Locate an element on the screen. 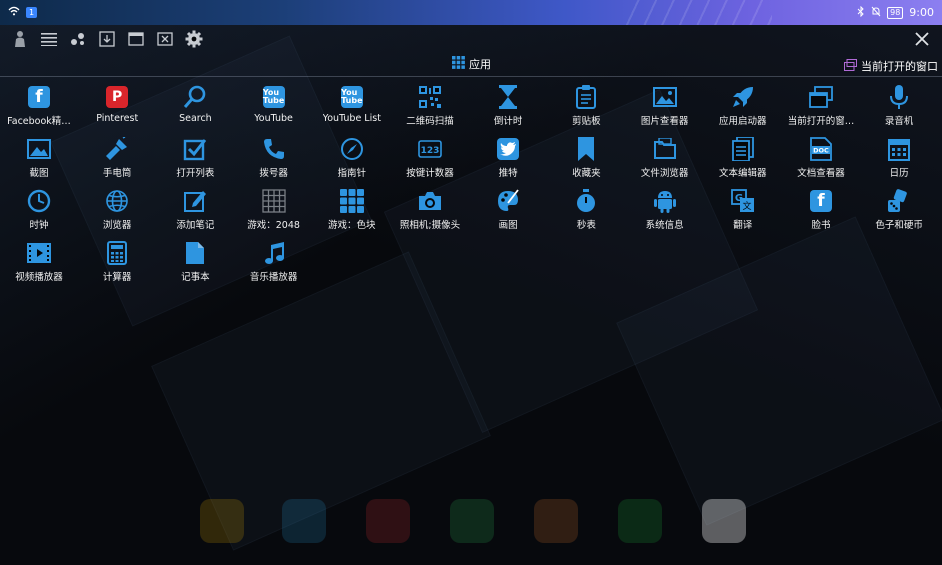 This screenshot has height=565, width=942. app-label: Pinterest is located at coordinates (117, 118).